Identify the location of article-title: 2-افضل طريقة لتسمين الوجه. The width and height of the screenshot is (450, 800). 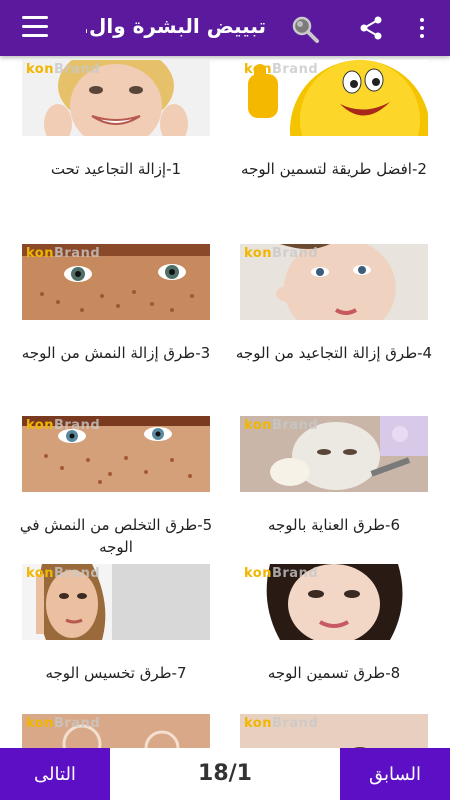
(334, 169).